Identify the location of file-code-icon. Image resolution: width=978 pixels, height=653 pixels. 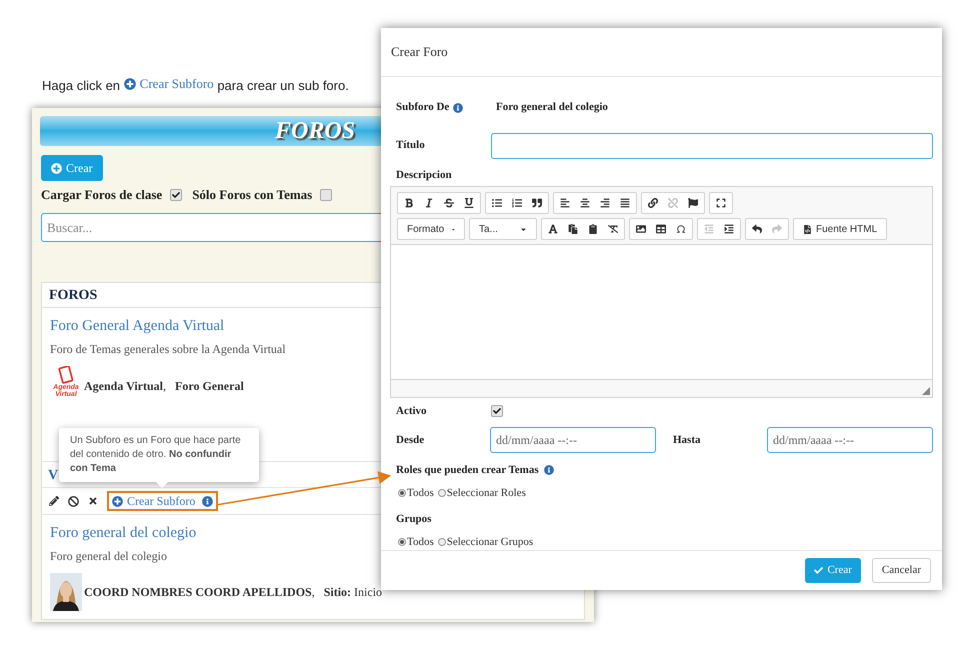
(807, 229).